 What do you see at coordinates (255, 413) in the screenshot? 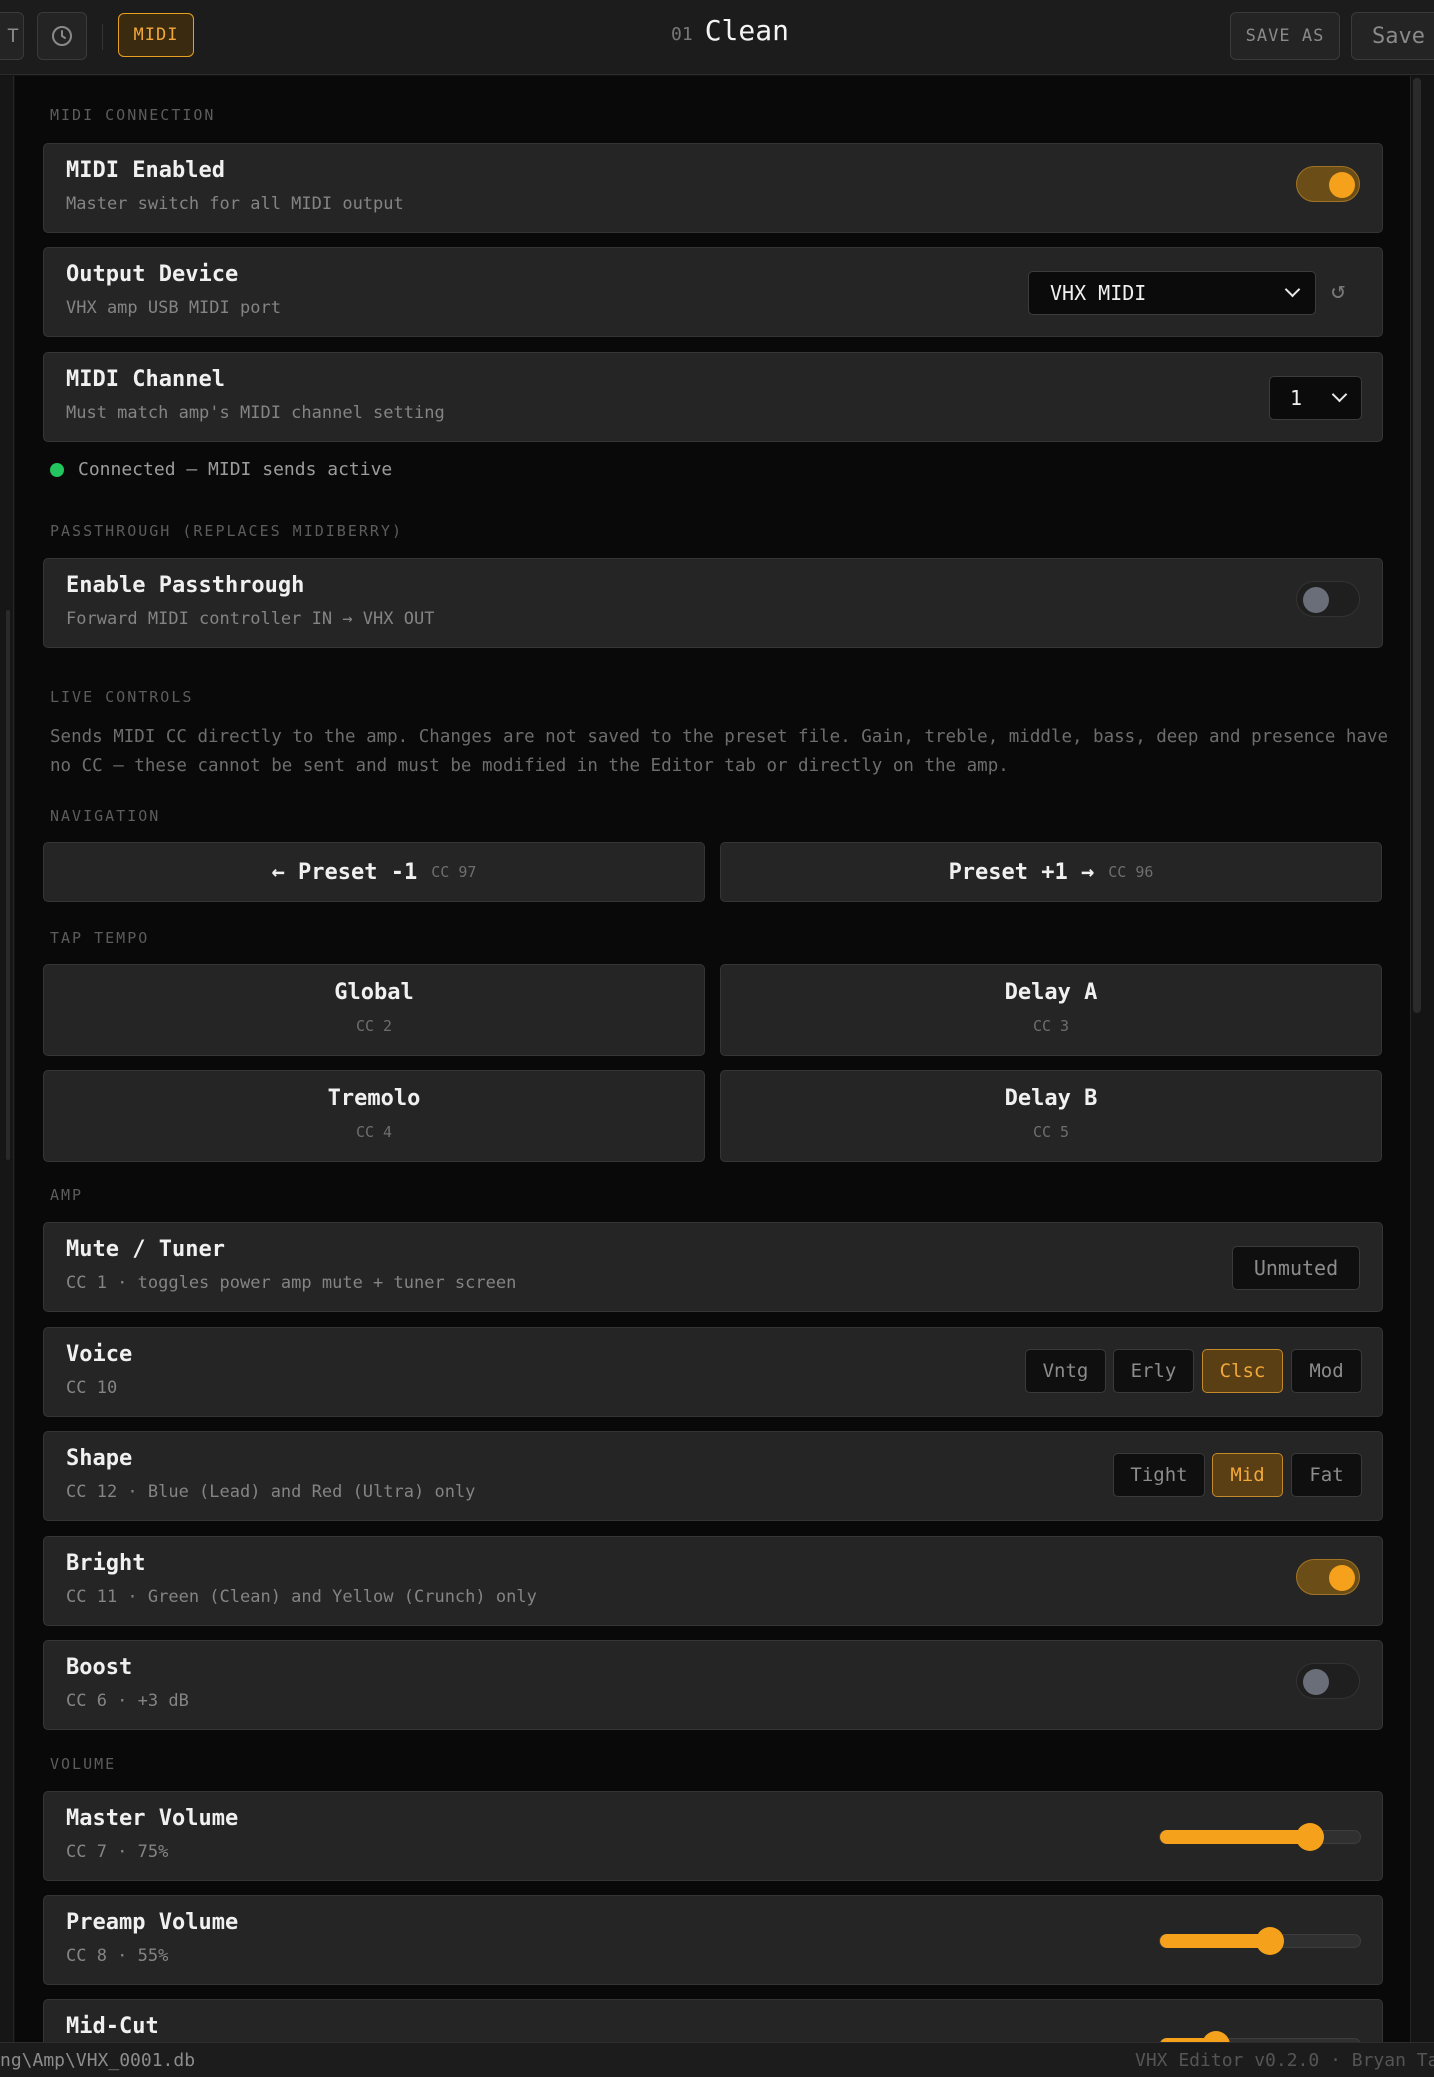
I see `row-subtitle: Must match amp's MIDI channel setting` at bounding box center [255, 413].